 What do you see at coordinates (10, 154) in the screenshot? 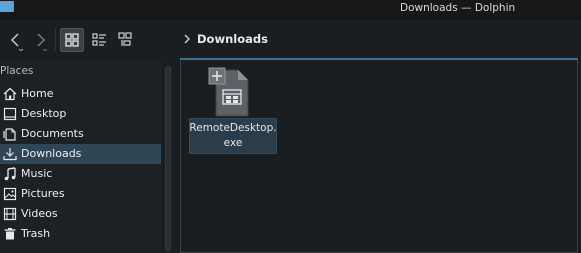
I see `downloads-icon` at bounding box center [10, 154].